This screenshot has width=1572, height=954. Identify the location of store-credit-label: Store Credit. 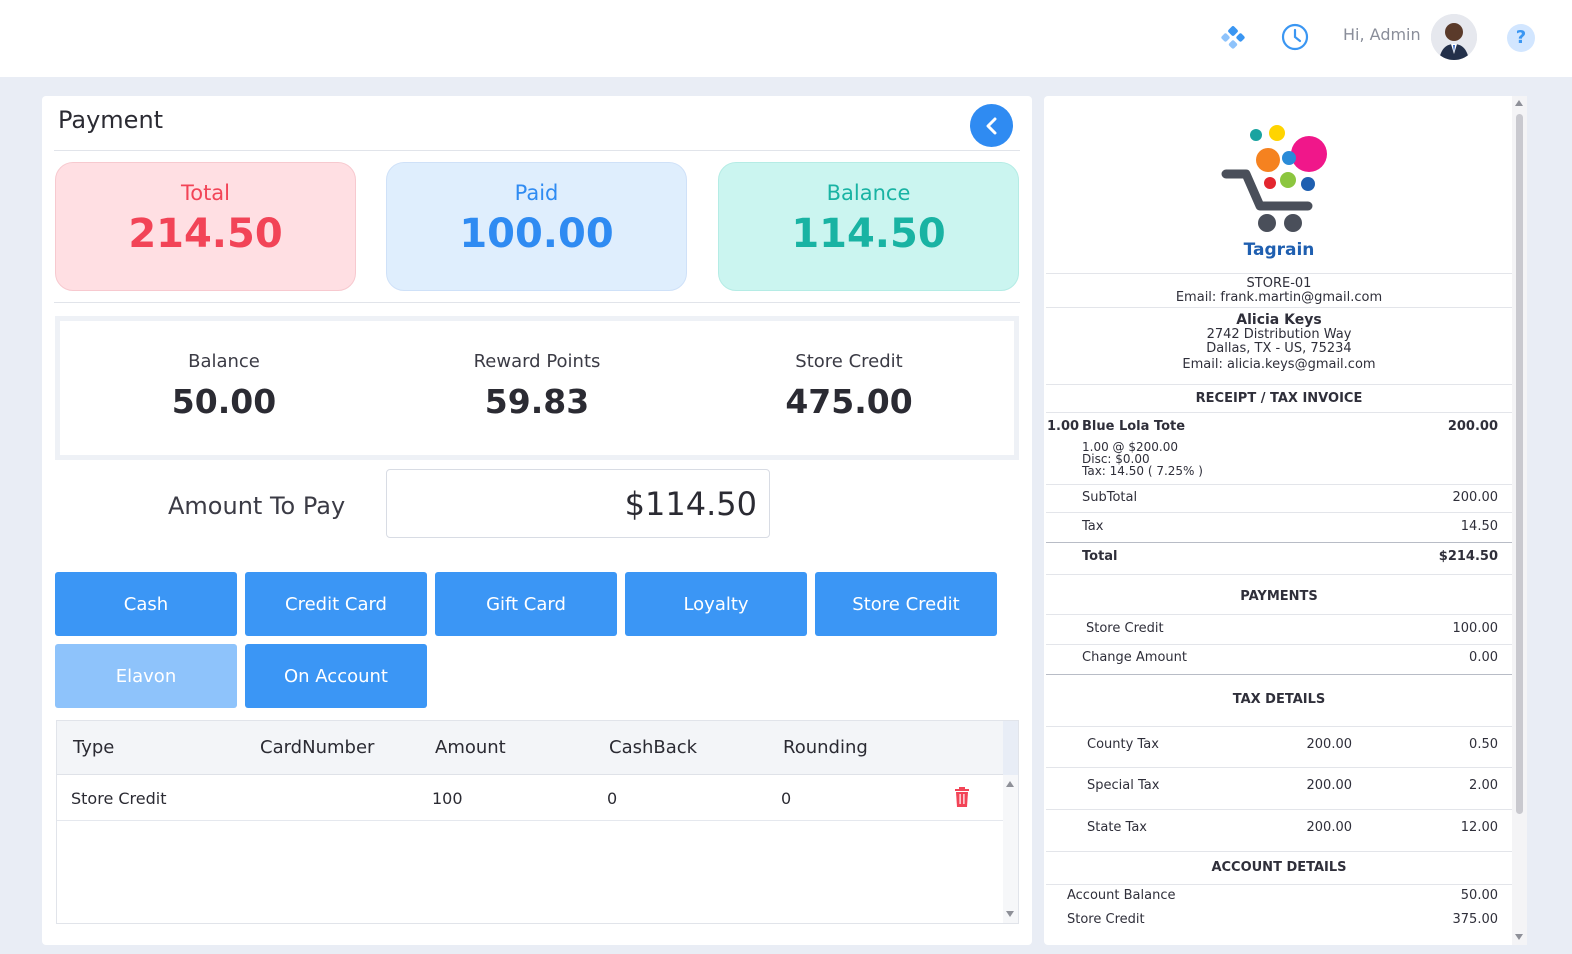
(849, 361).